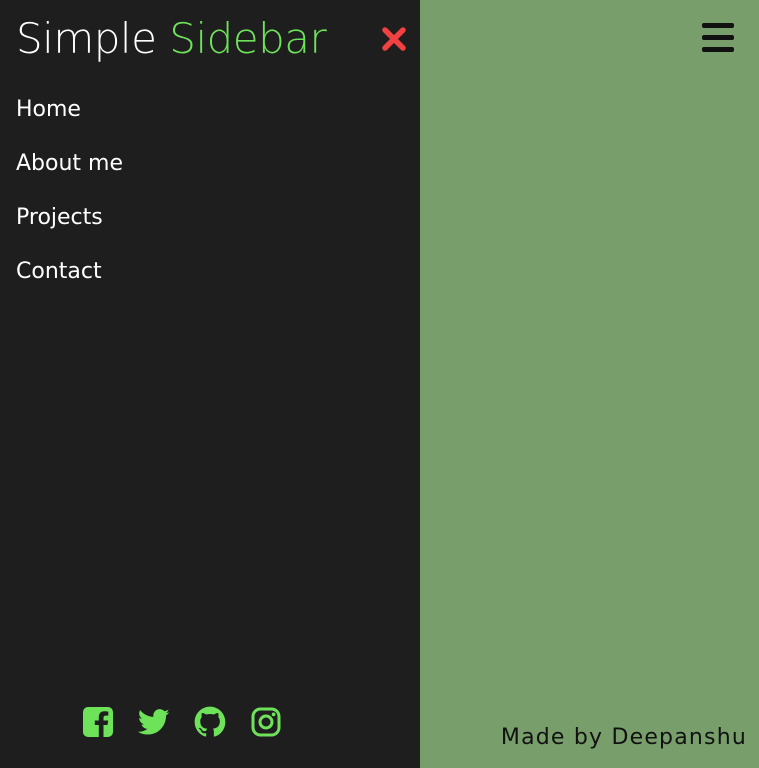 The image size is (759, 768). What do you see at coordinates (69, 280) in the screenshot?
I see `sidebar-item-contact: Contact` at bounding box center [69, 280].